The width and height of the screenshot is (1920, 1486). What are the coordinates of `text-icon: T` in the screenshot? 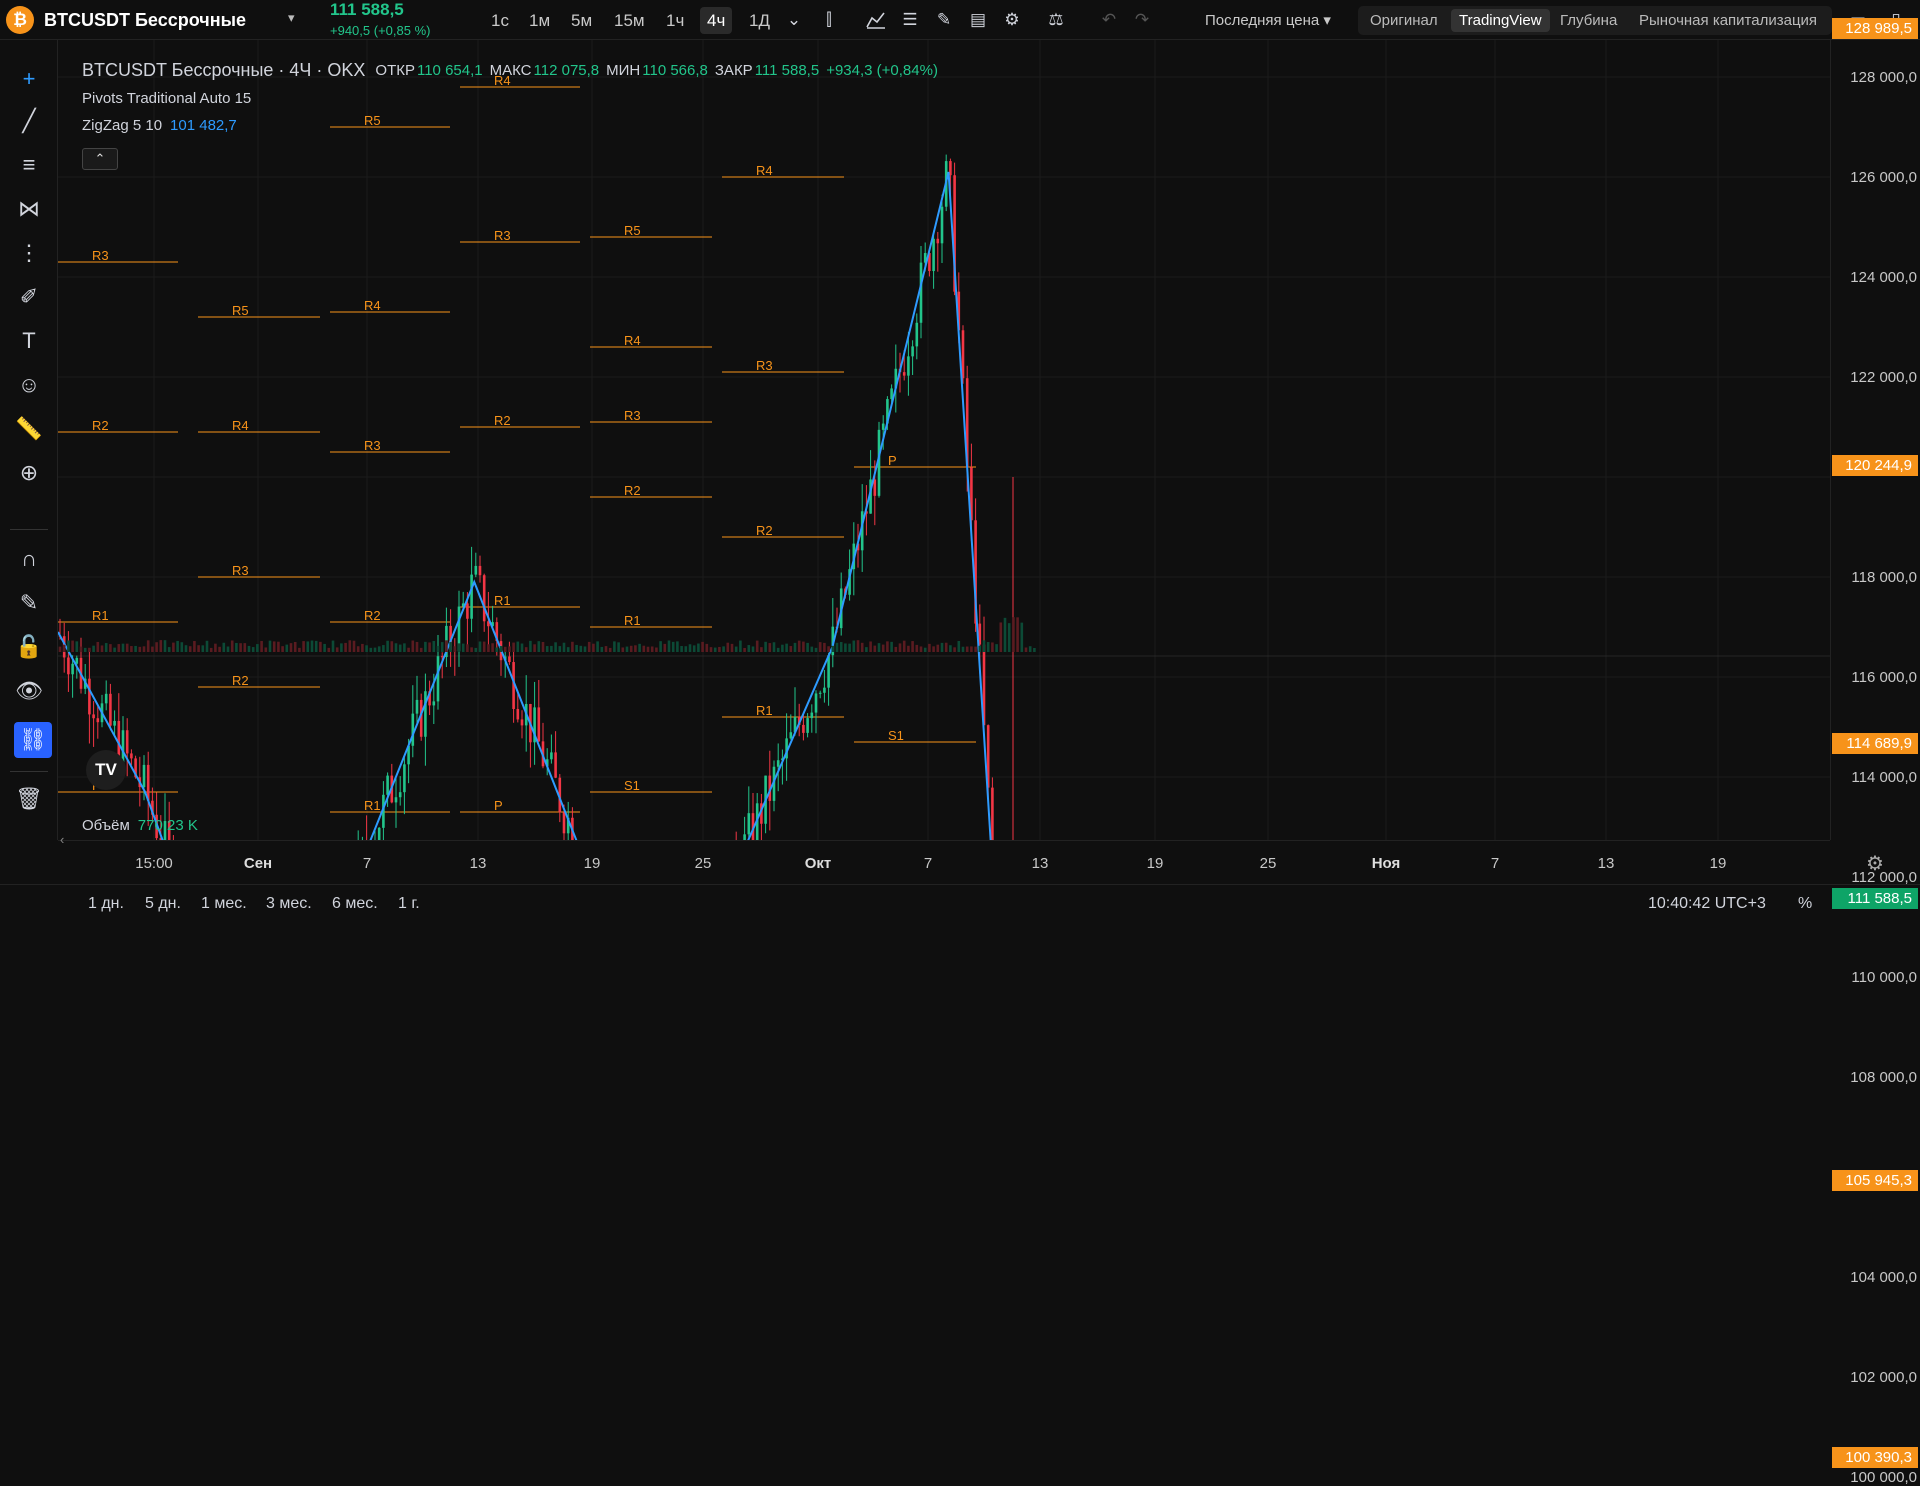 It's located at (29, 341).